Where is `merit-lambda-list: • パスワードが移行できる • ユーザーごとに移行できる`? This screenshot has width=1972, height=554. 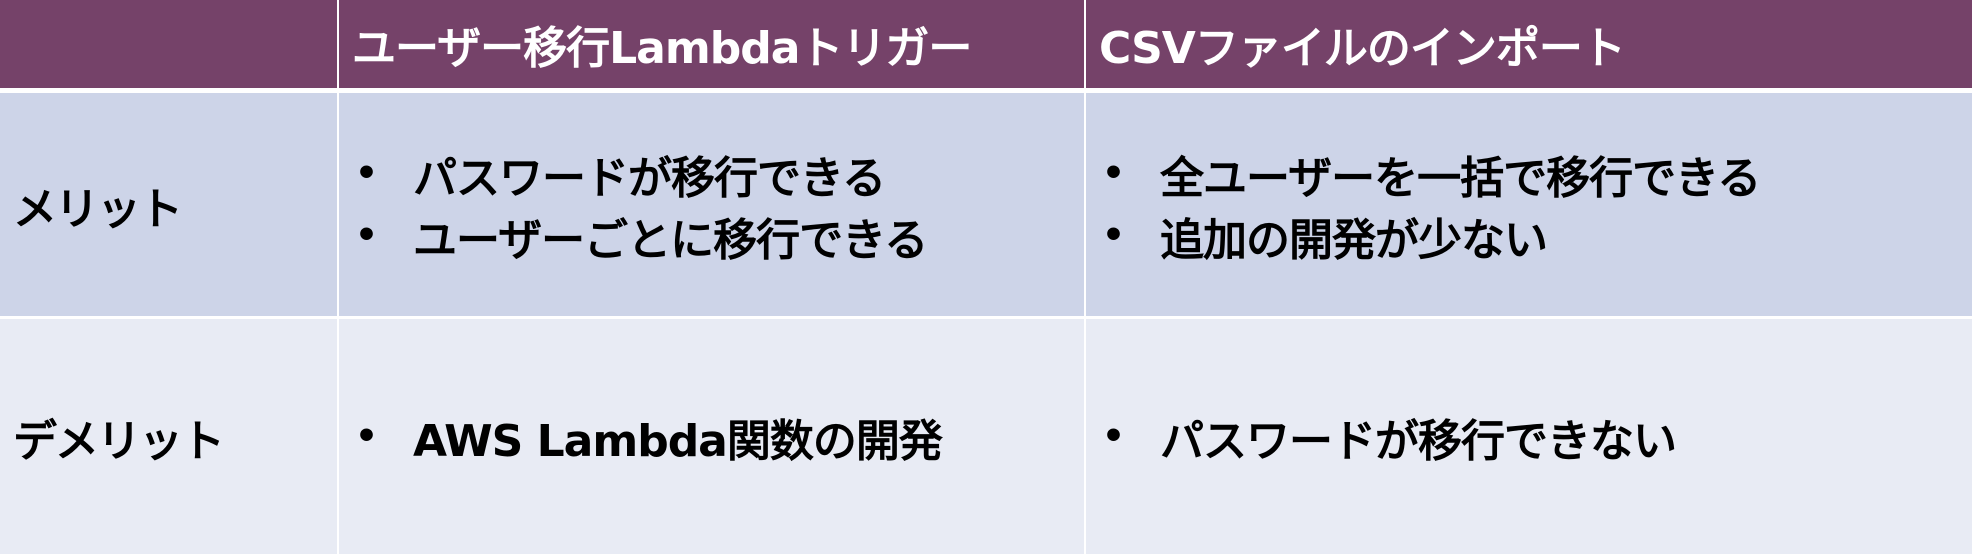
merit-lambda-list: • パスワードが移行できる • ユーザーごとに移行できる is located at coordinates (633, 205).